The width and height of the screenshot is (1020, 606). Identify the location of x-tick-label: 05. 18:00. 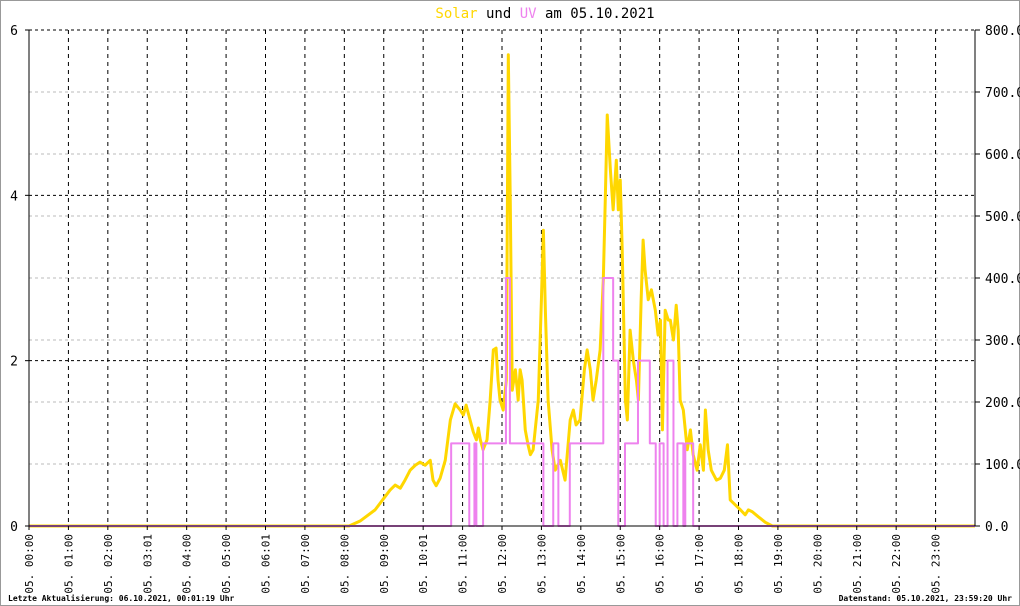
(739, 564).